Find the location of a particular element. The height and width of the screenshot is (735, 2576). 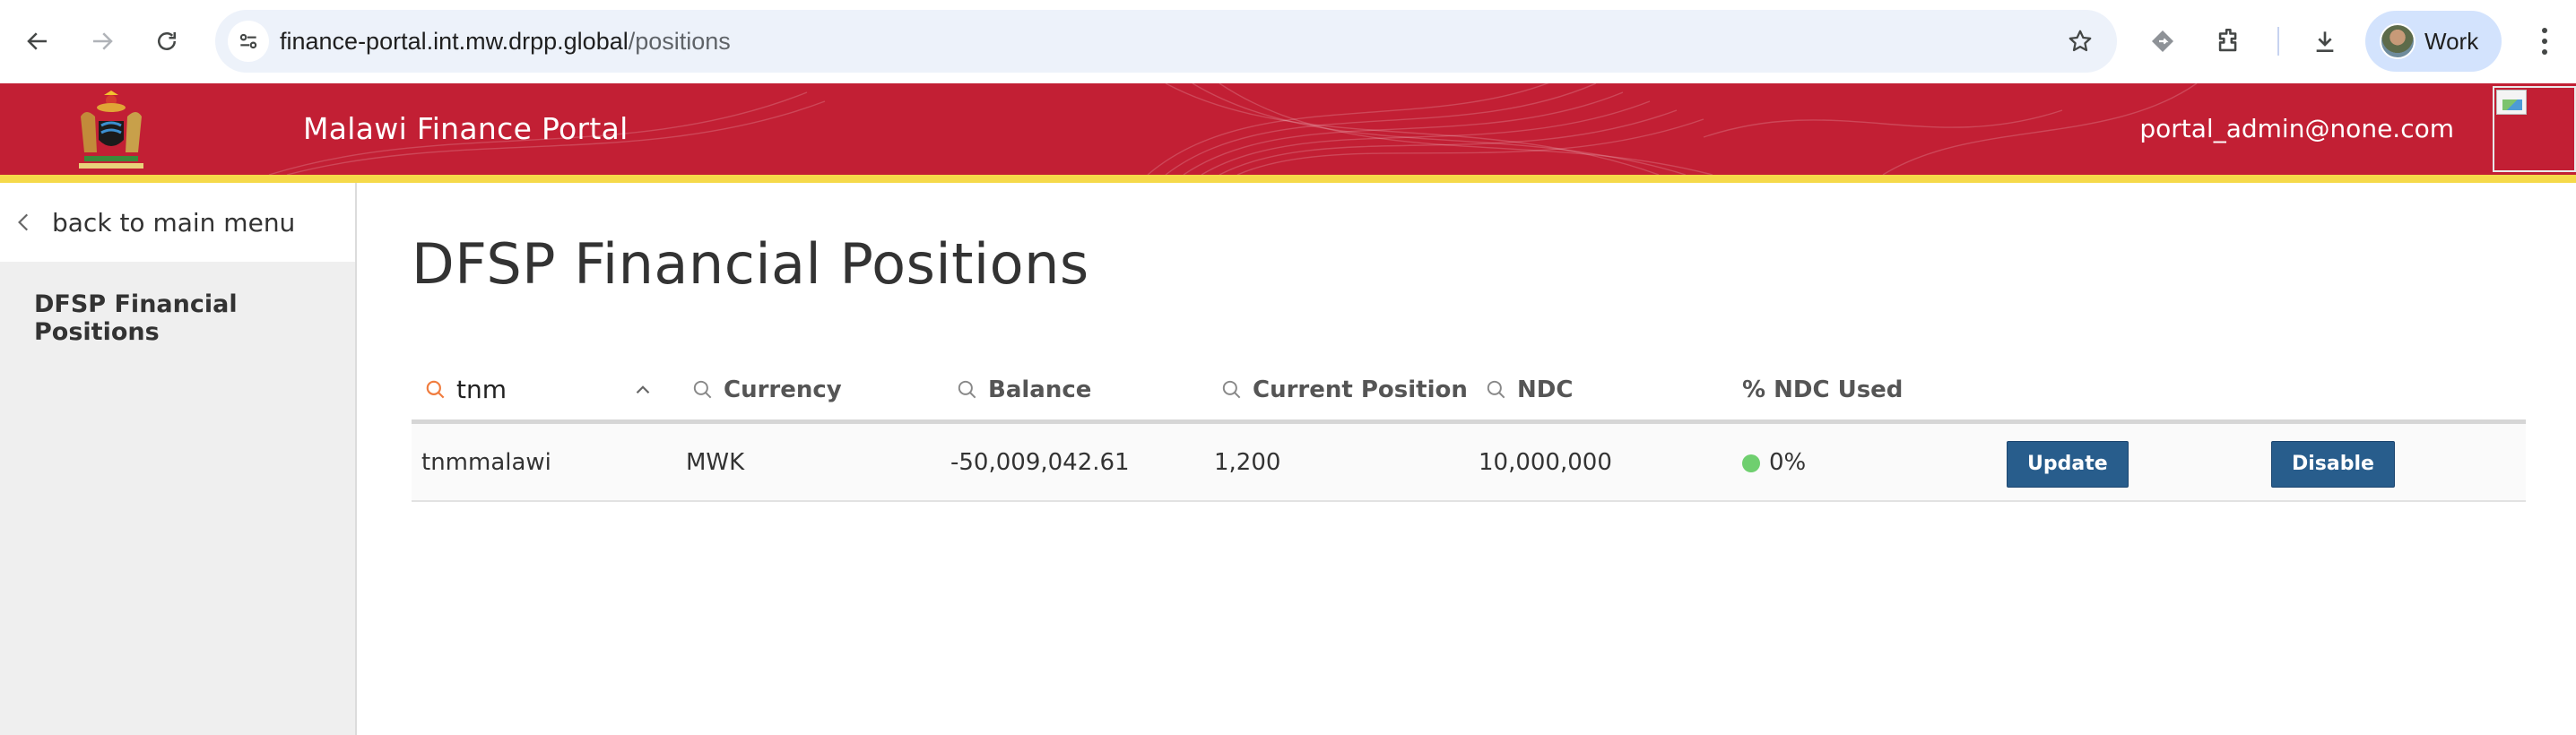

url-host: finance-portal.int.mw.drpp.global is located at coordinates (454, 41).